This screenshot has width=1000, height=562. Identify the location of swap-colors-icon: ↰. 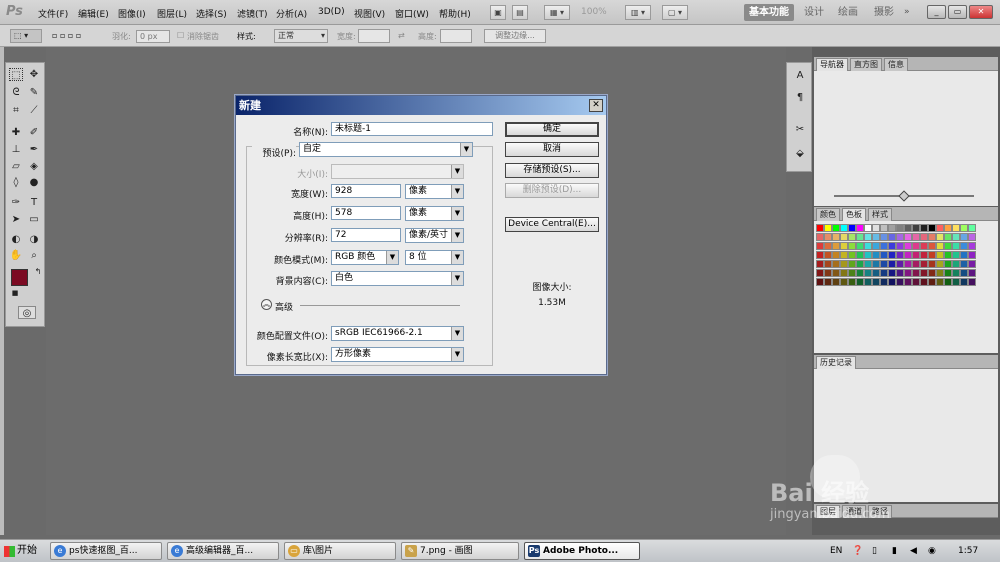
(38, 271).